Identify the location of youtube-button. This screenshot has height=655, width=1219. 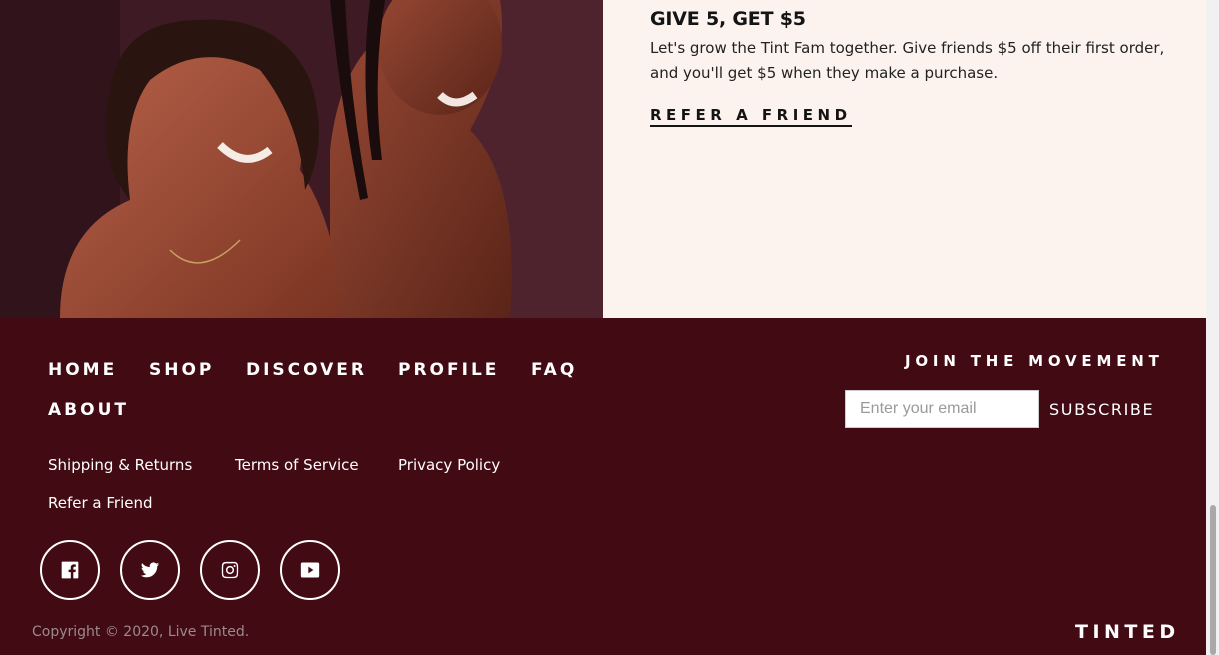
(310, 570).